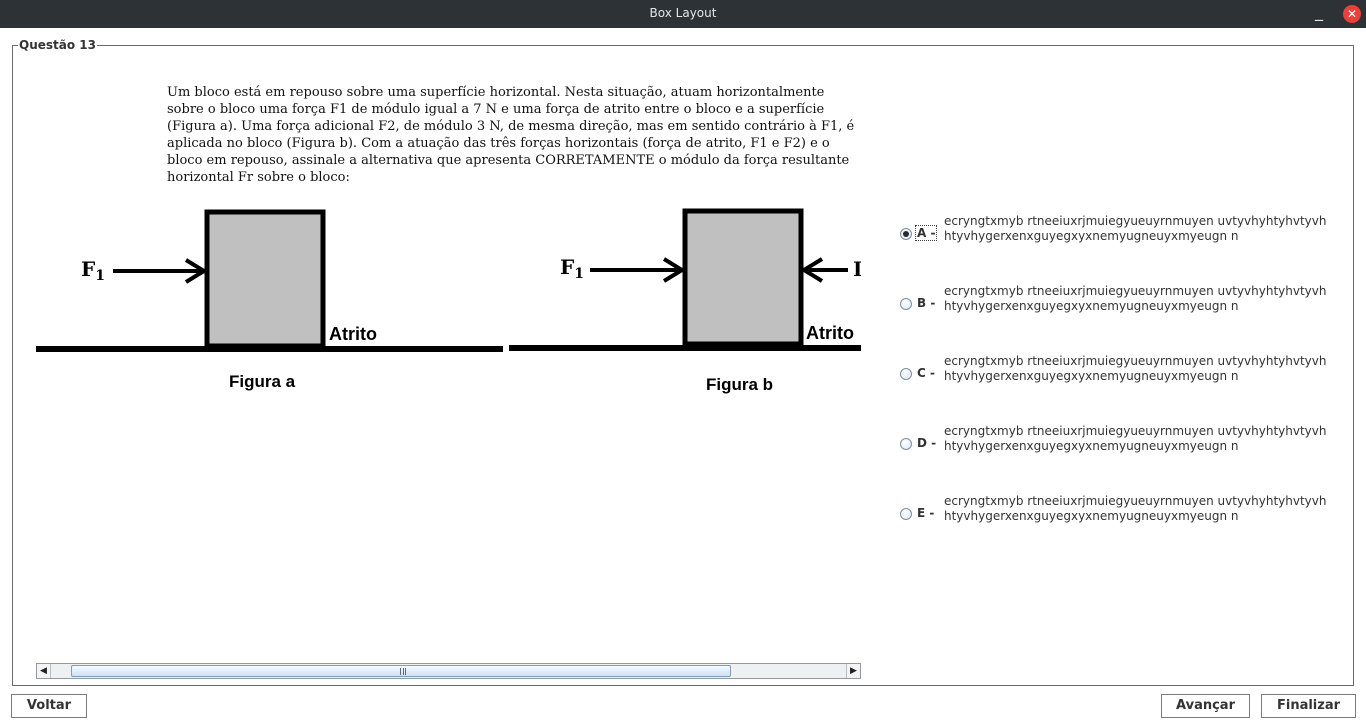 This screenshot has height=728, width=1366. What do you see at coordinates (1308, 706) in the screenshot?
I see `finish-button: Finalizar` at bounding box center [1308, 706].